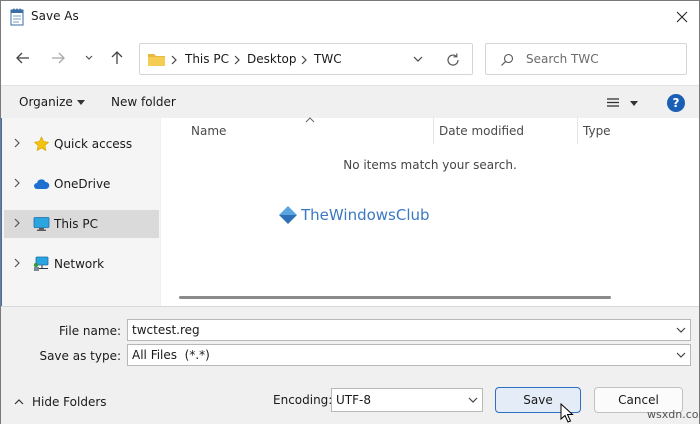  What do you see at coordinates (80, 356) in the screenshot?
I see `save-as-type-label: Save as type:` at bounding box center [80, 356].